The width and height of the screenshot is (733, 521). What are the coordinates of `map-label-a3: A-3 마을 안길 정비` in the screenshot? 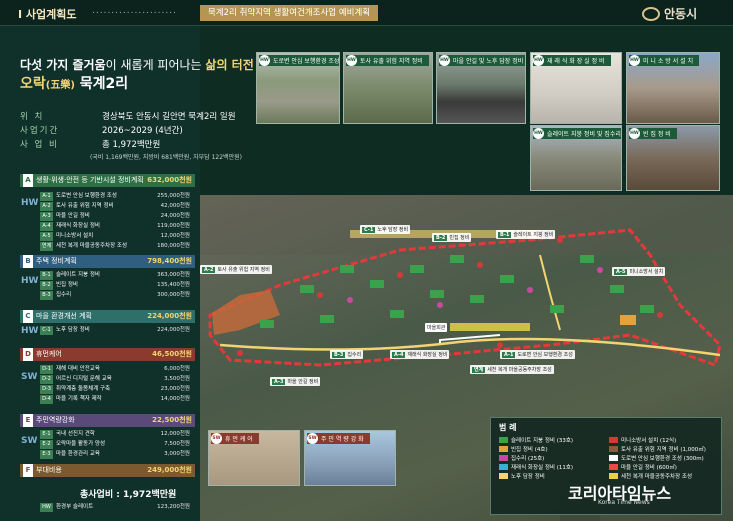 It's located at (295, 381).